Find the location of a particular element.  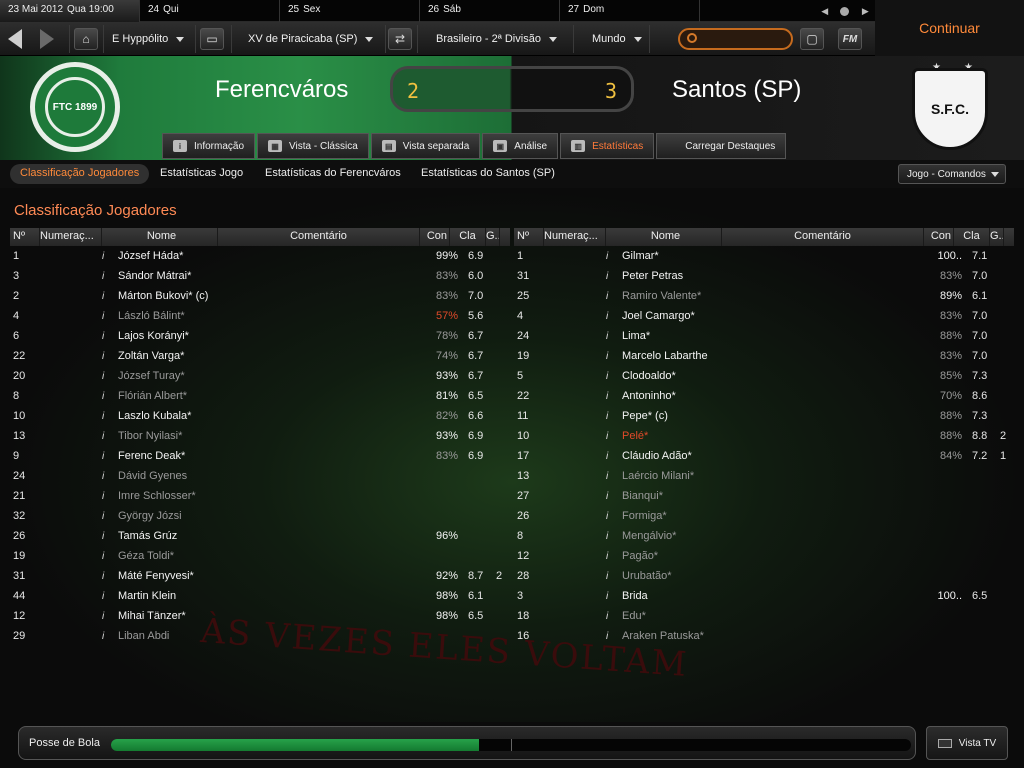

table-row: 27 i Bianqui* is located at coordinates (764, 496).